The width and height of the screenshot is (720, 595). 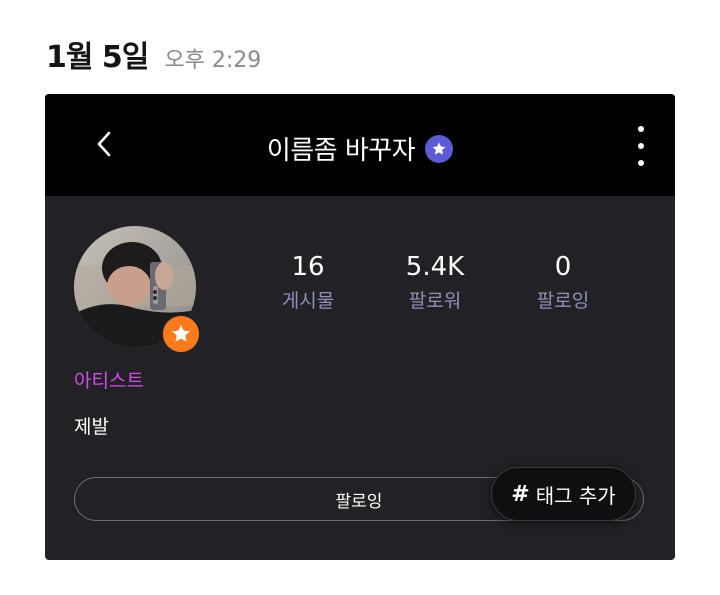 What do you see at coordinates (308, 301) in the screenshot?
I see `posts-label: 게시물` at bounding box center [308, 301].